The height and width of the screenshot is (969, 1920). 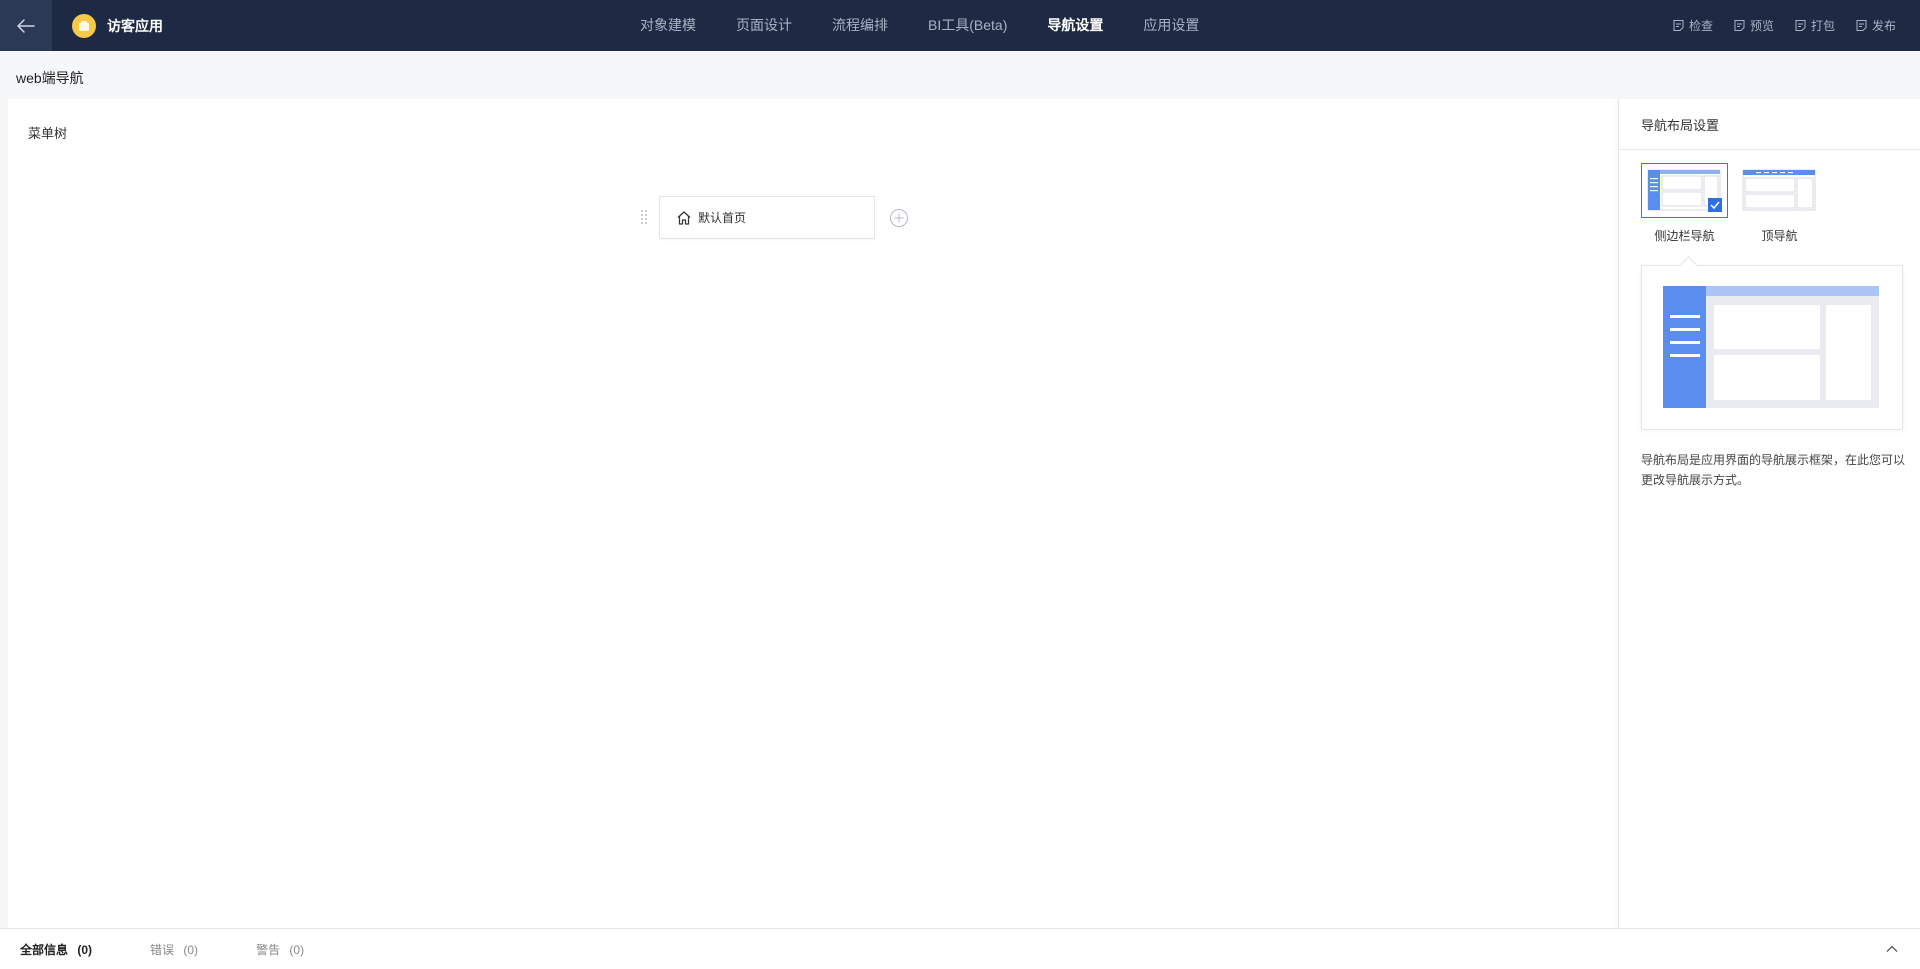 I want to click on menu-tree-title: 菜单树, so click(x=48, y=133).